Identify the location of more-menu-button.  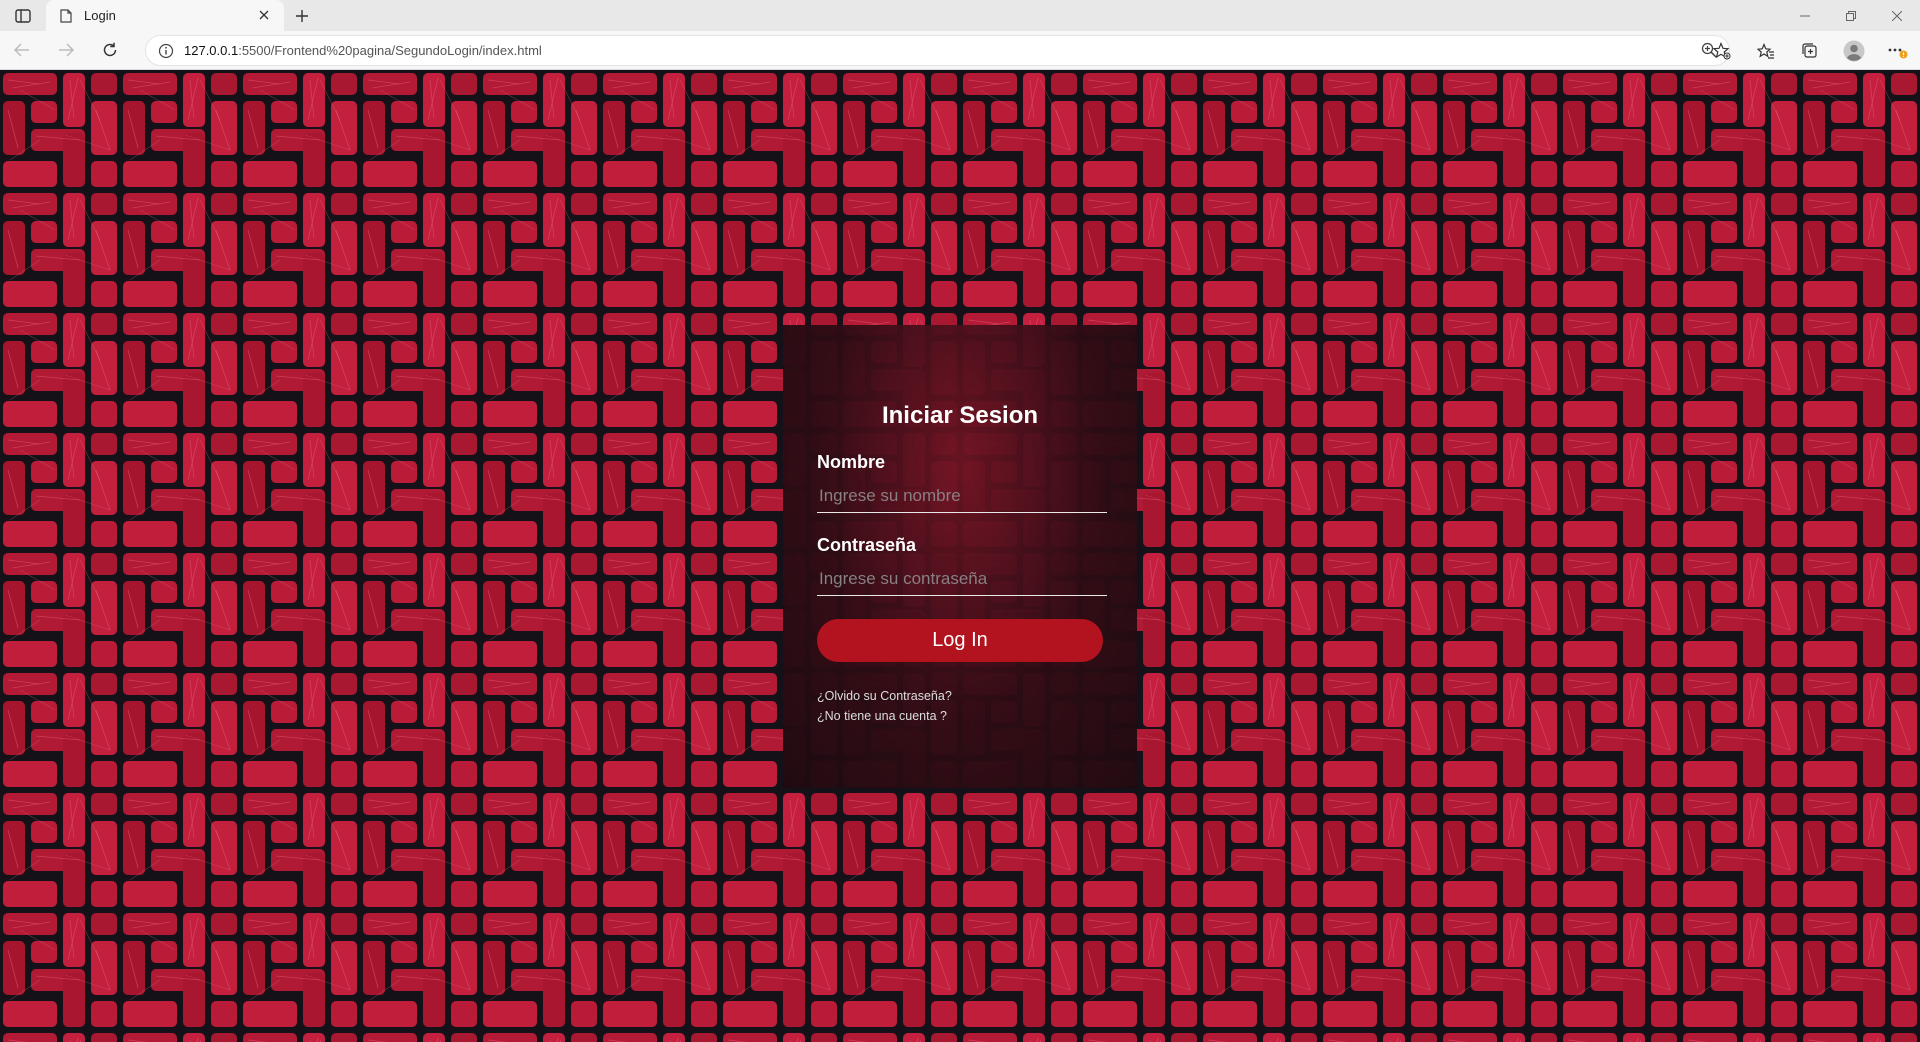
(1898, 50).